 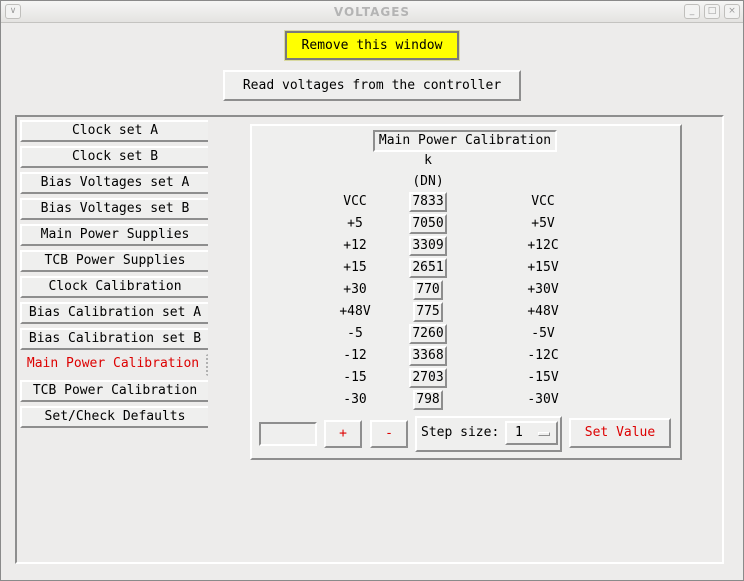 I want to click on right-header: VCC, so click(x=543, y=201).